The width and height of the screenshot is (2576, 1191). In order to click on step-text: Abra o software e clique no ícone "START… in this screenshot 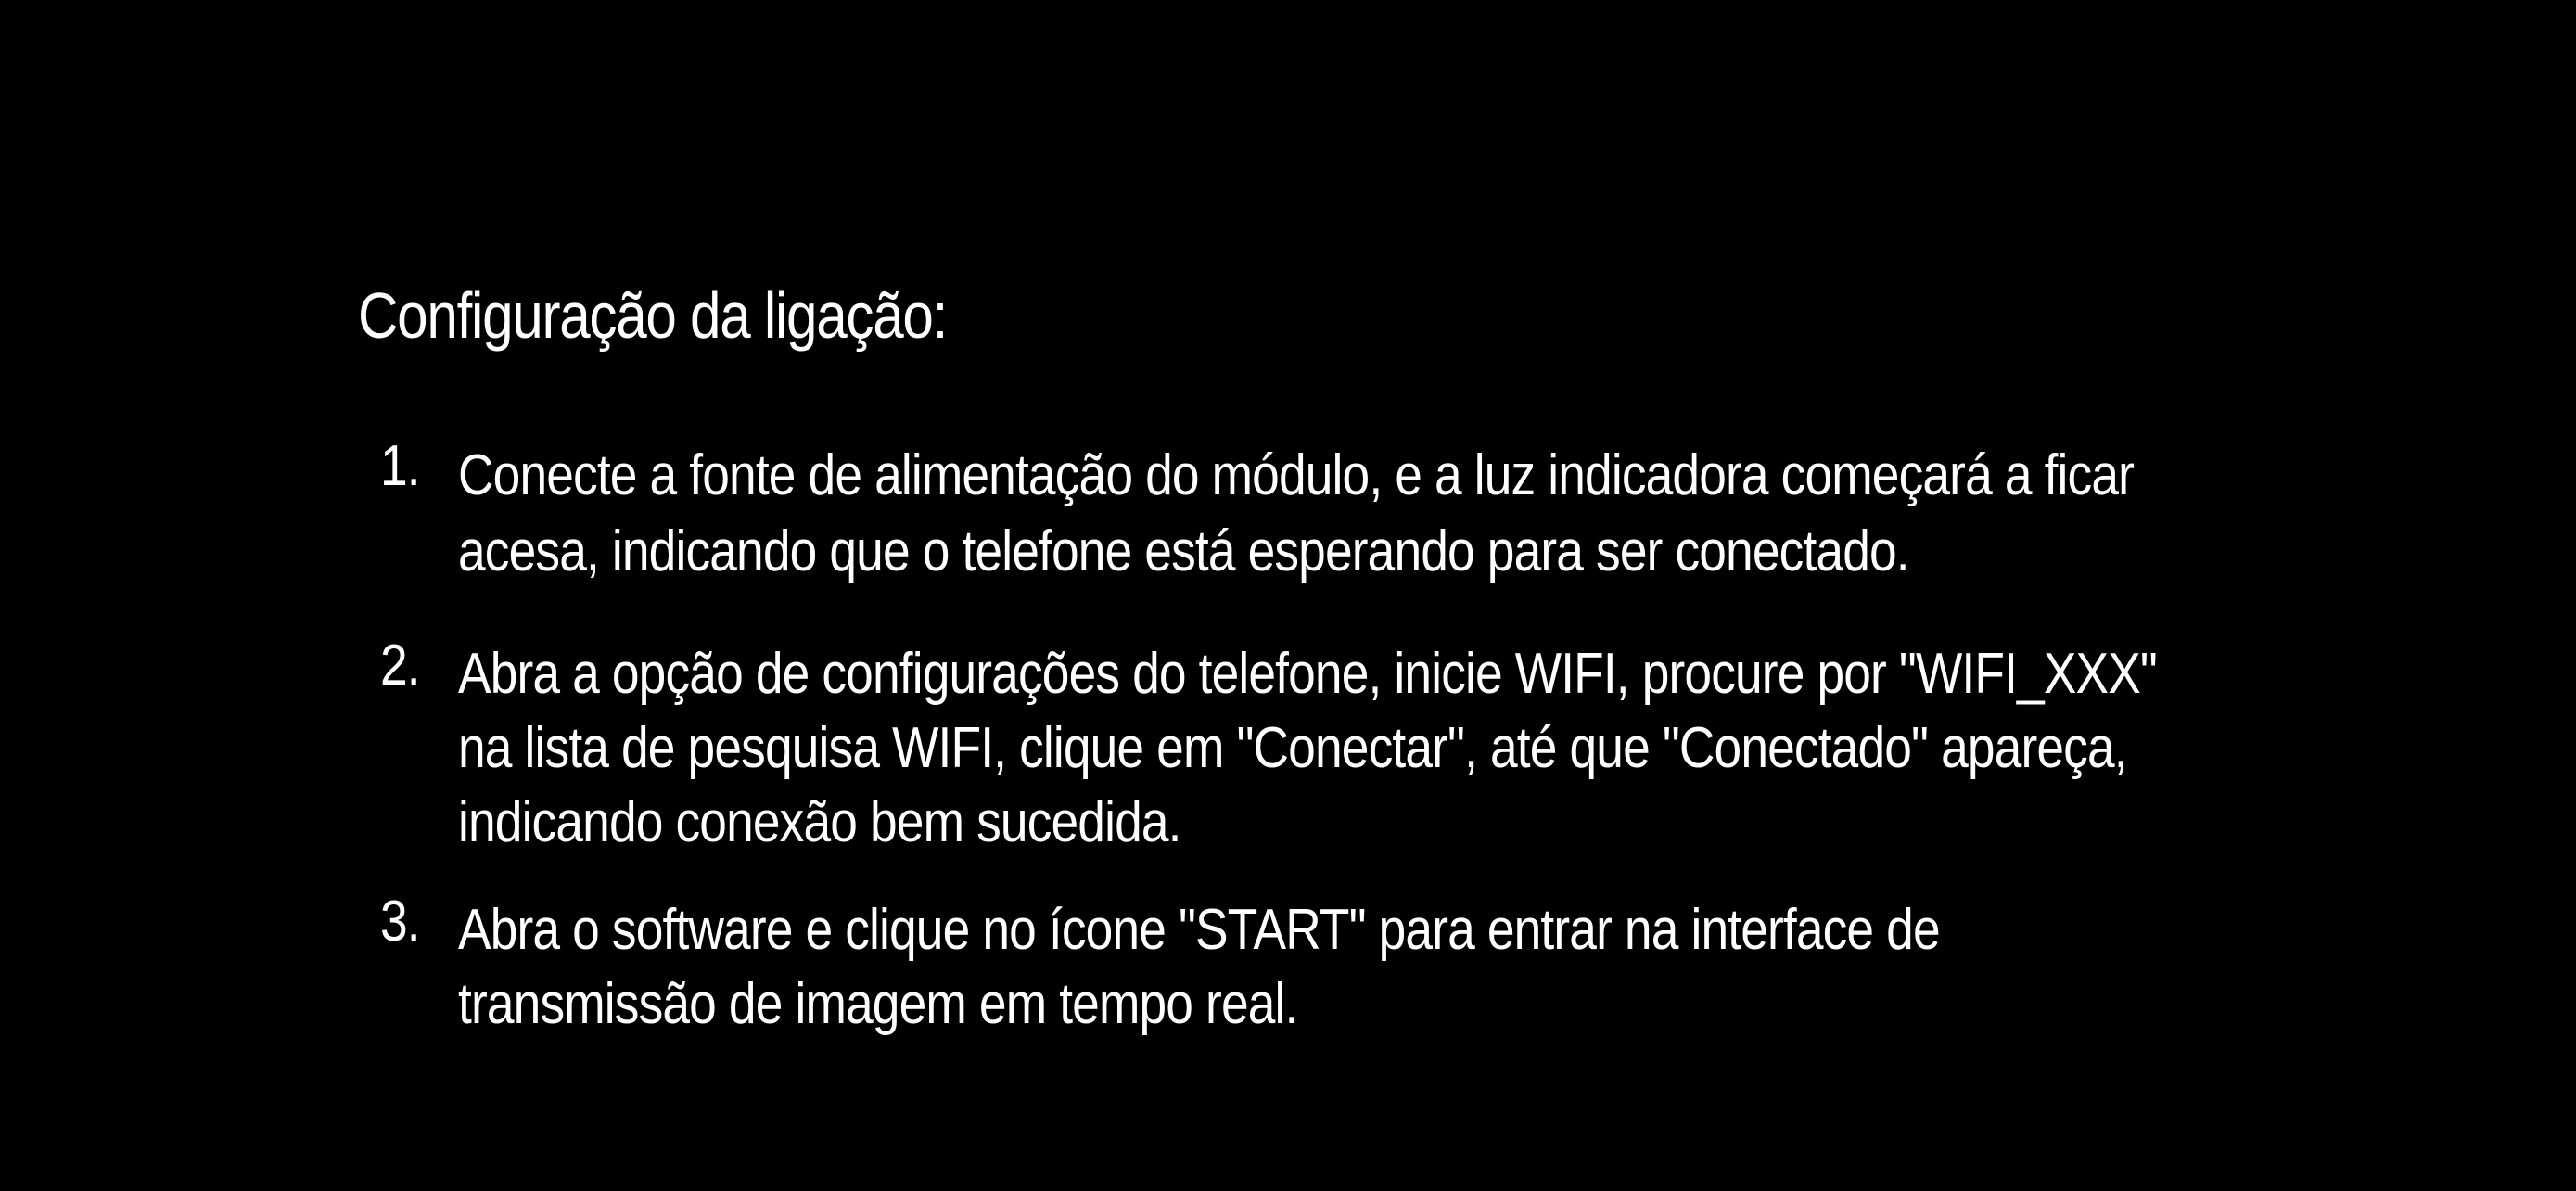, I will do `click(1199, 967)`.